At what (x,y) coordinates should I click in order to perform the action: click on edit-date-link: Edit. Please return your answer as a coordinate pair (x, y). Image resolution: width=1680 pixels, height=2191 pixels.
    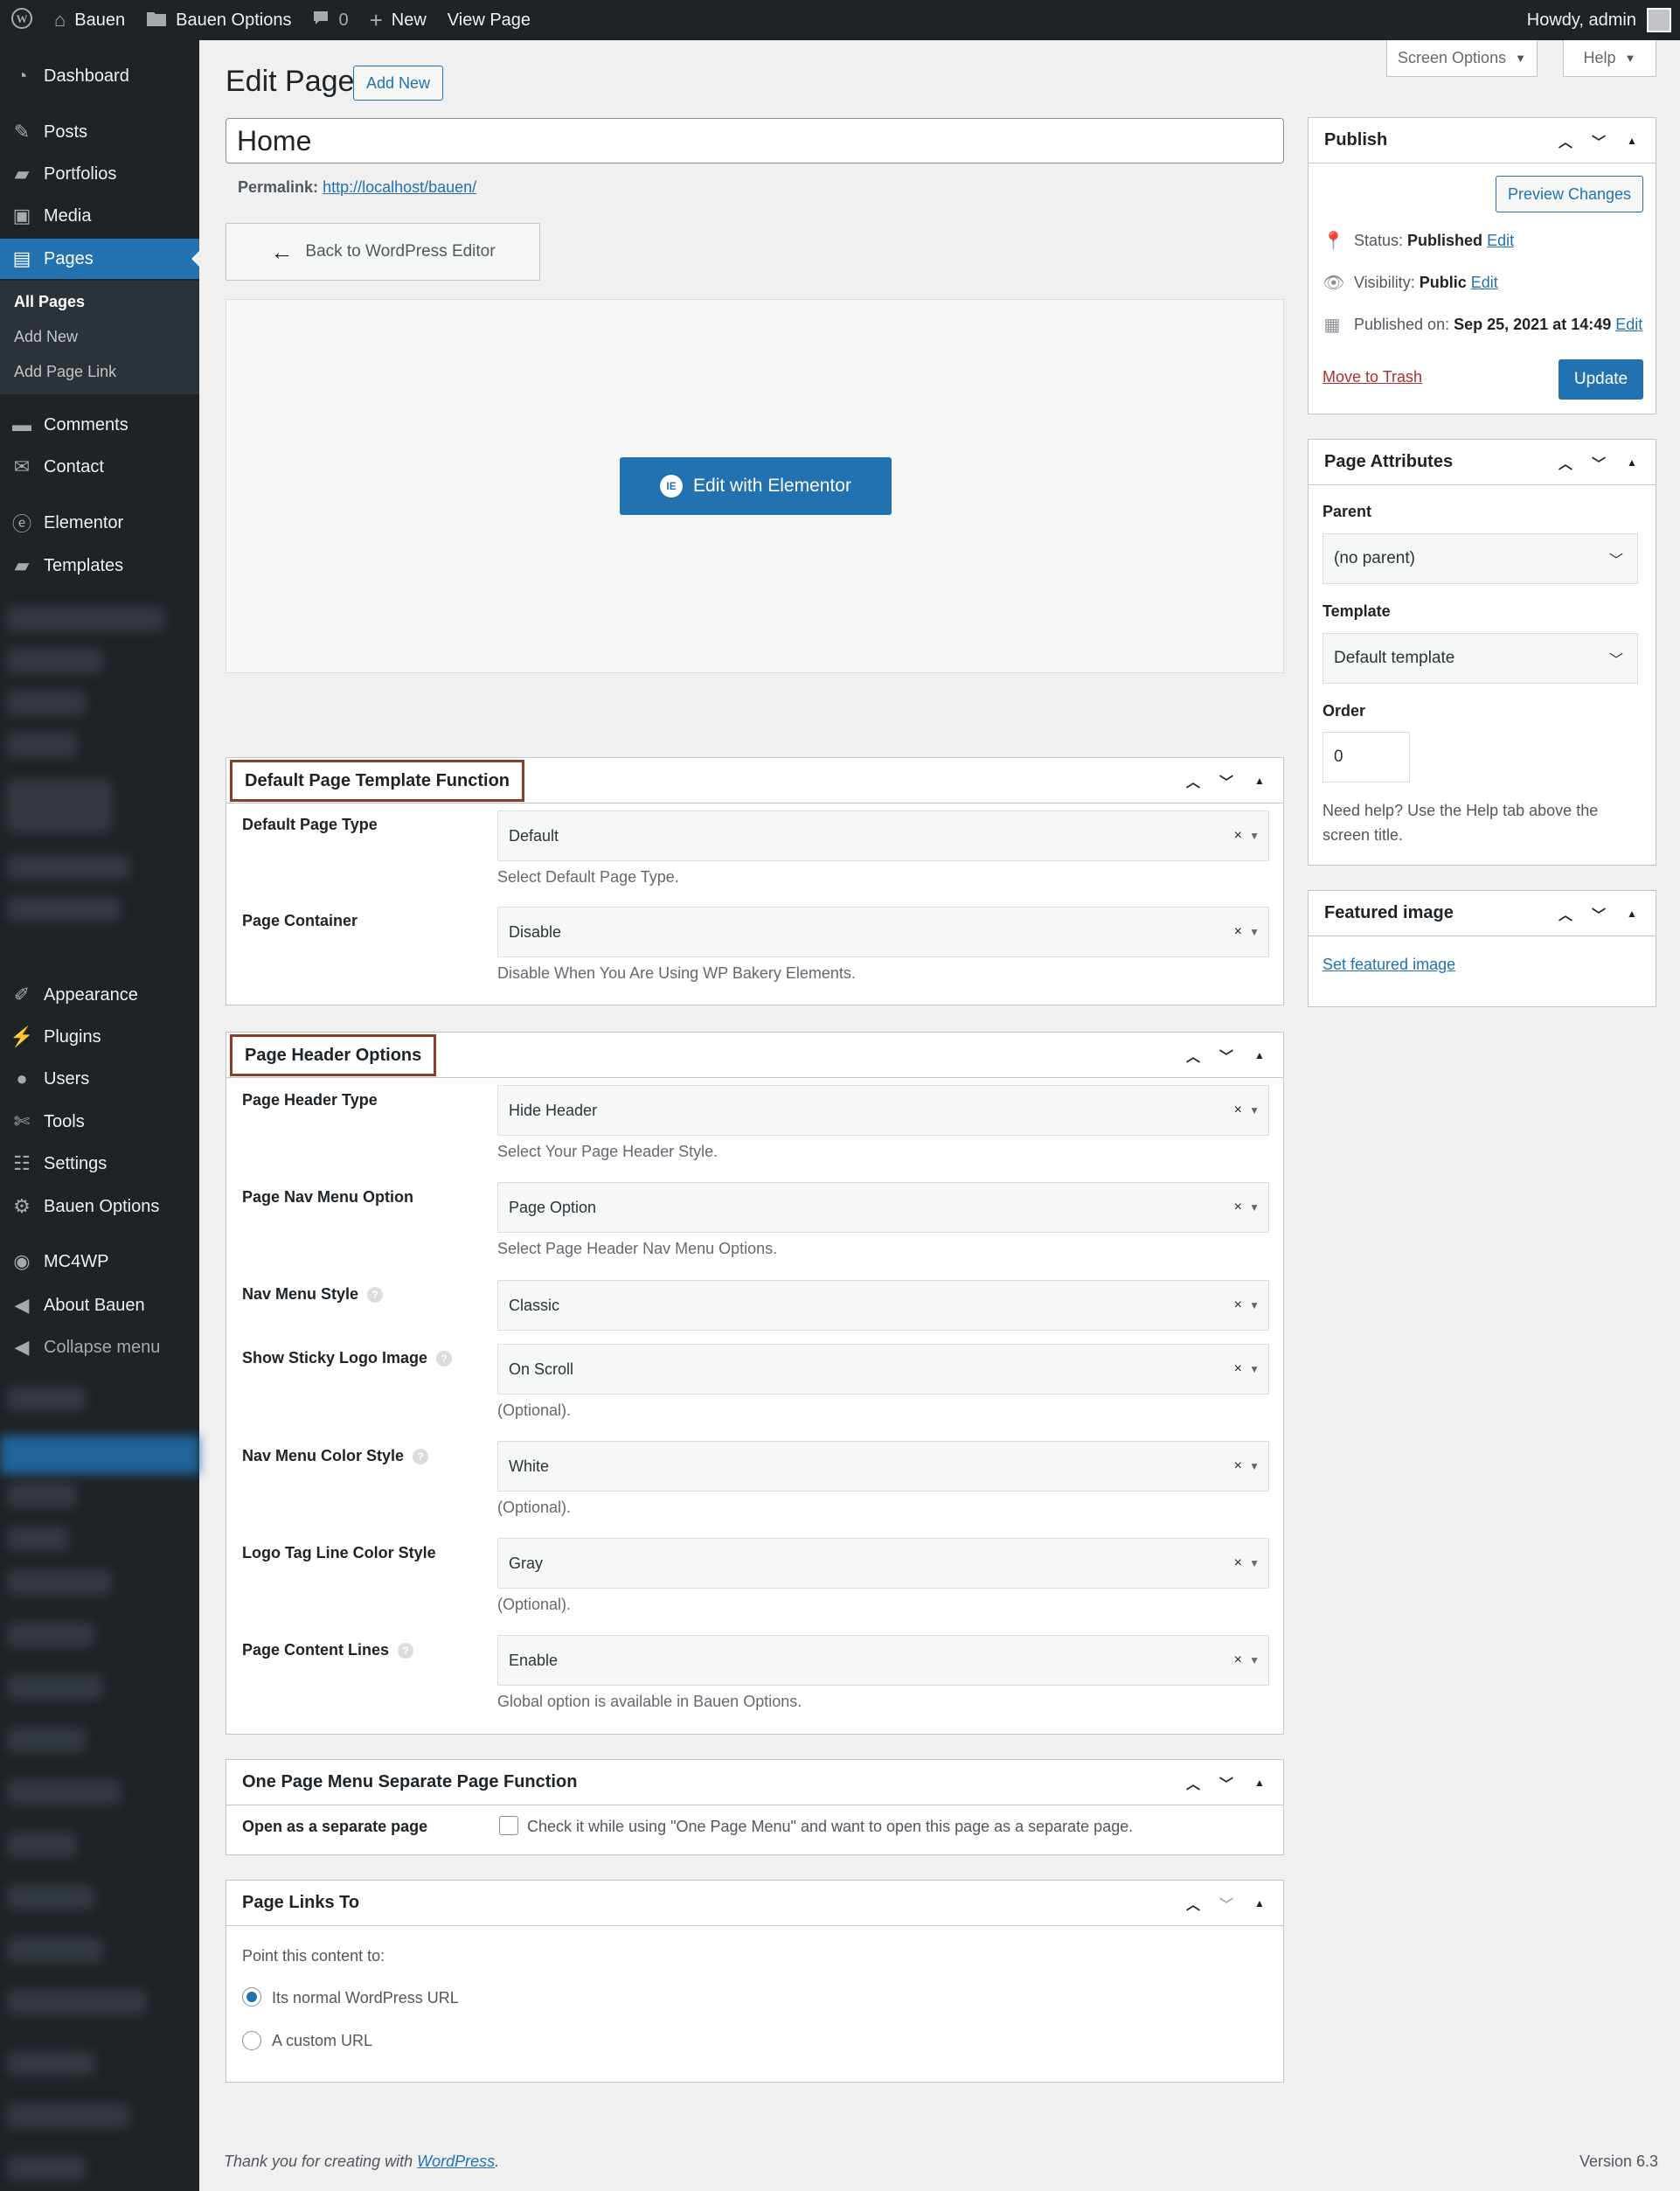
    Looking at the image, I should click on (1628, 324).